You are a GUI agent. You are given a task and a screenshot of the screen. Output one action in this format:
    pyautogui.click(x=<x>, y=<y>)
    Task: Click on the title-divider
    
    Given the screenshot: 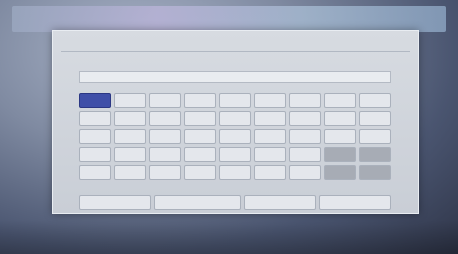 What is the action you would take?
    pyautogui.click(x=235, y=51)
    